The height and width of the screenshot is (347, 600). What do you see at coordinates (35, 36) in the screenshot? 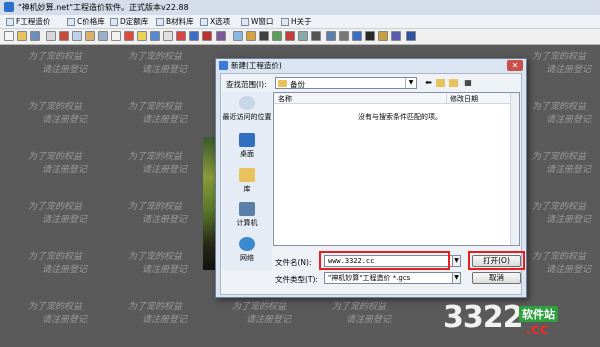
I see `save-icon` at bounding box center [35, 36].